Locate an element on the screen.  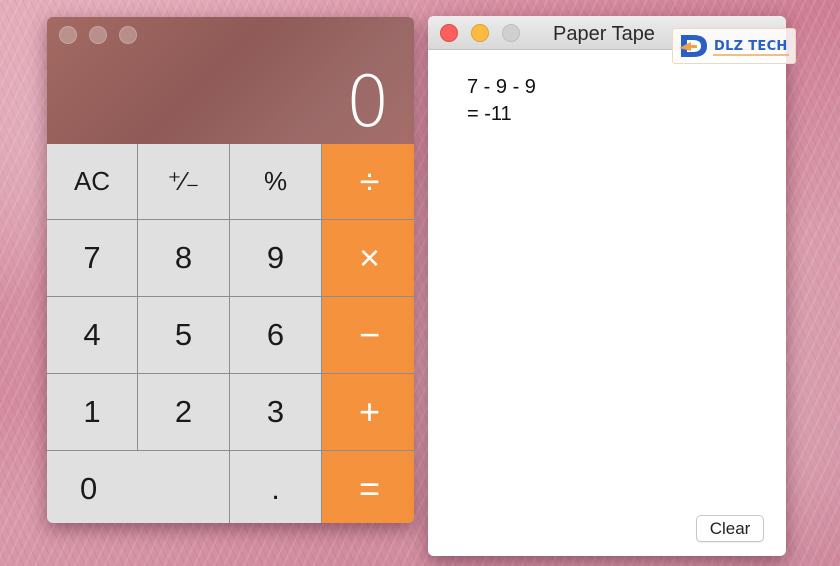
calculator-header: 0 is located at coordinates (230, 80).